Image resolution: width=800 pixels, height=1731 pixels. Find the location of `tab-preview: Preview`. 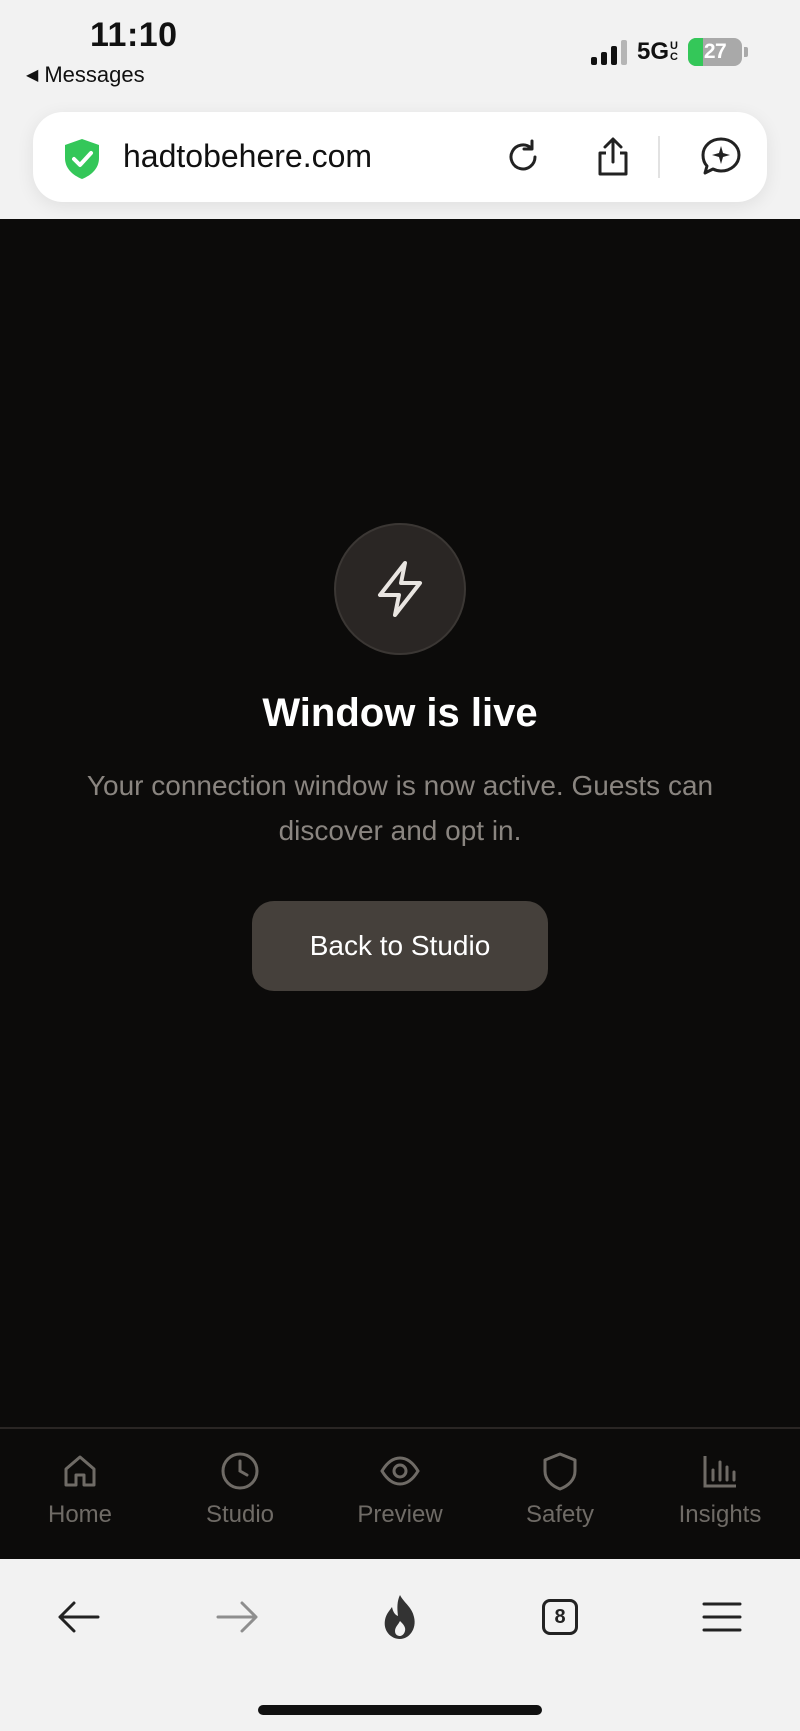

tab-preview: Preview is located at coordinates (400, 1494).